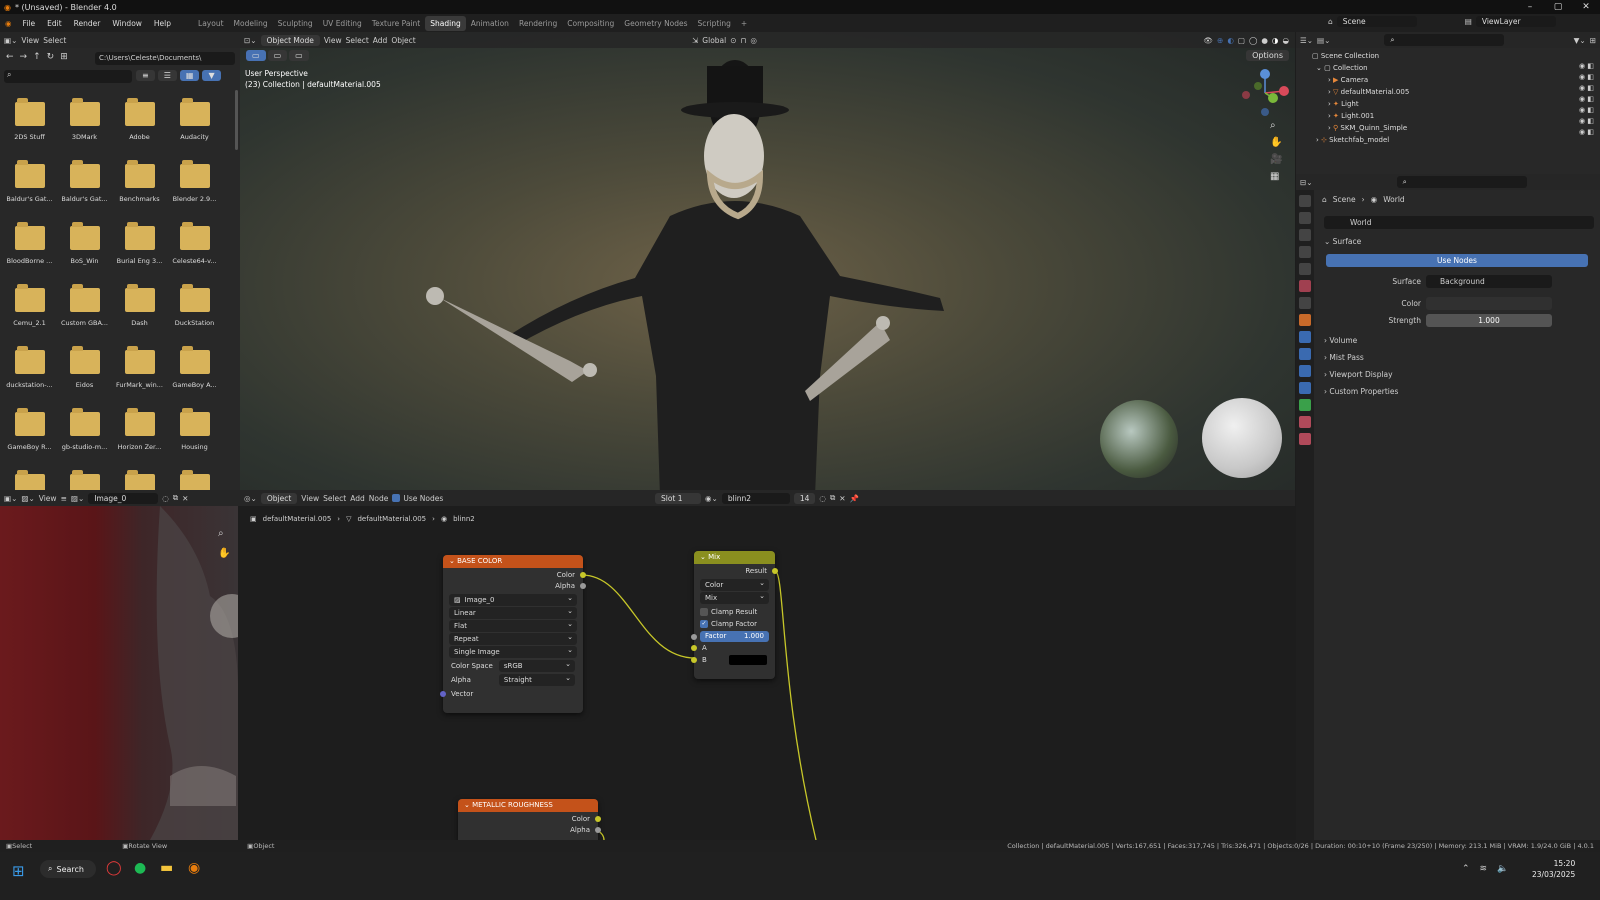  What do you see at coordinates (1344, 357) in the screenshot?
I see `mist-pass-panel-header: › Mist Pass` at bounding box center [1344, 357].